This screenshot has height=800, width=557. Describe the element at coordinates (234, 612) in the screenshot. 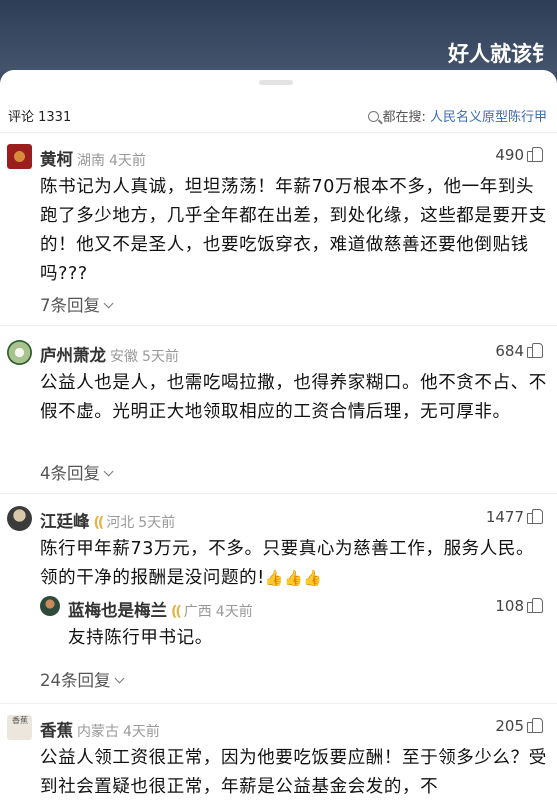

I see `reply-time: 4天前` at that location.